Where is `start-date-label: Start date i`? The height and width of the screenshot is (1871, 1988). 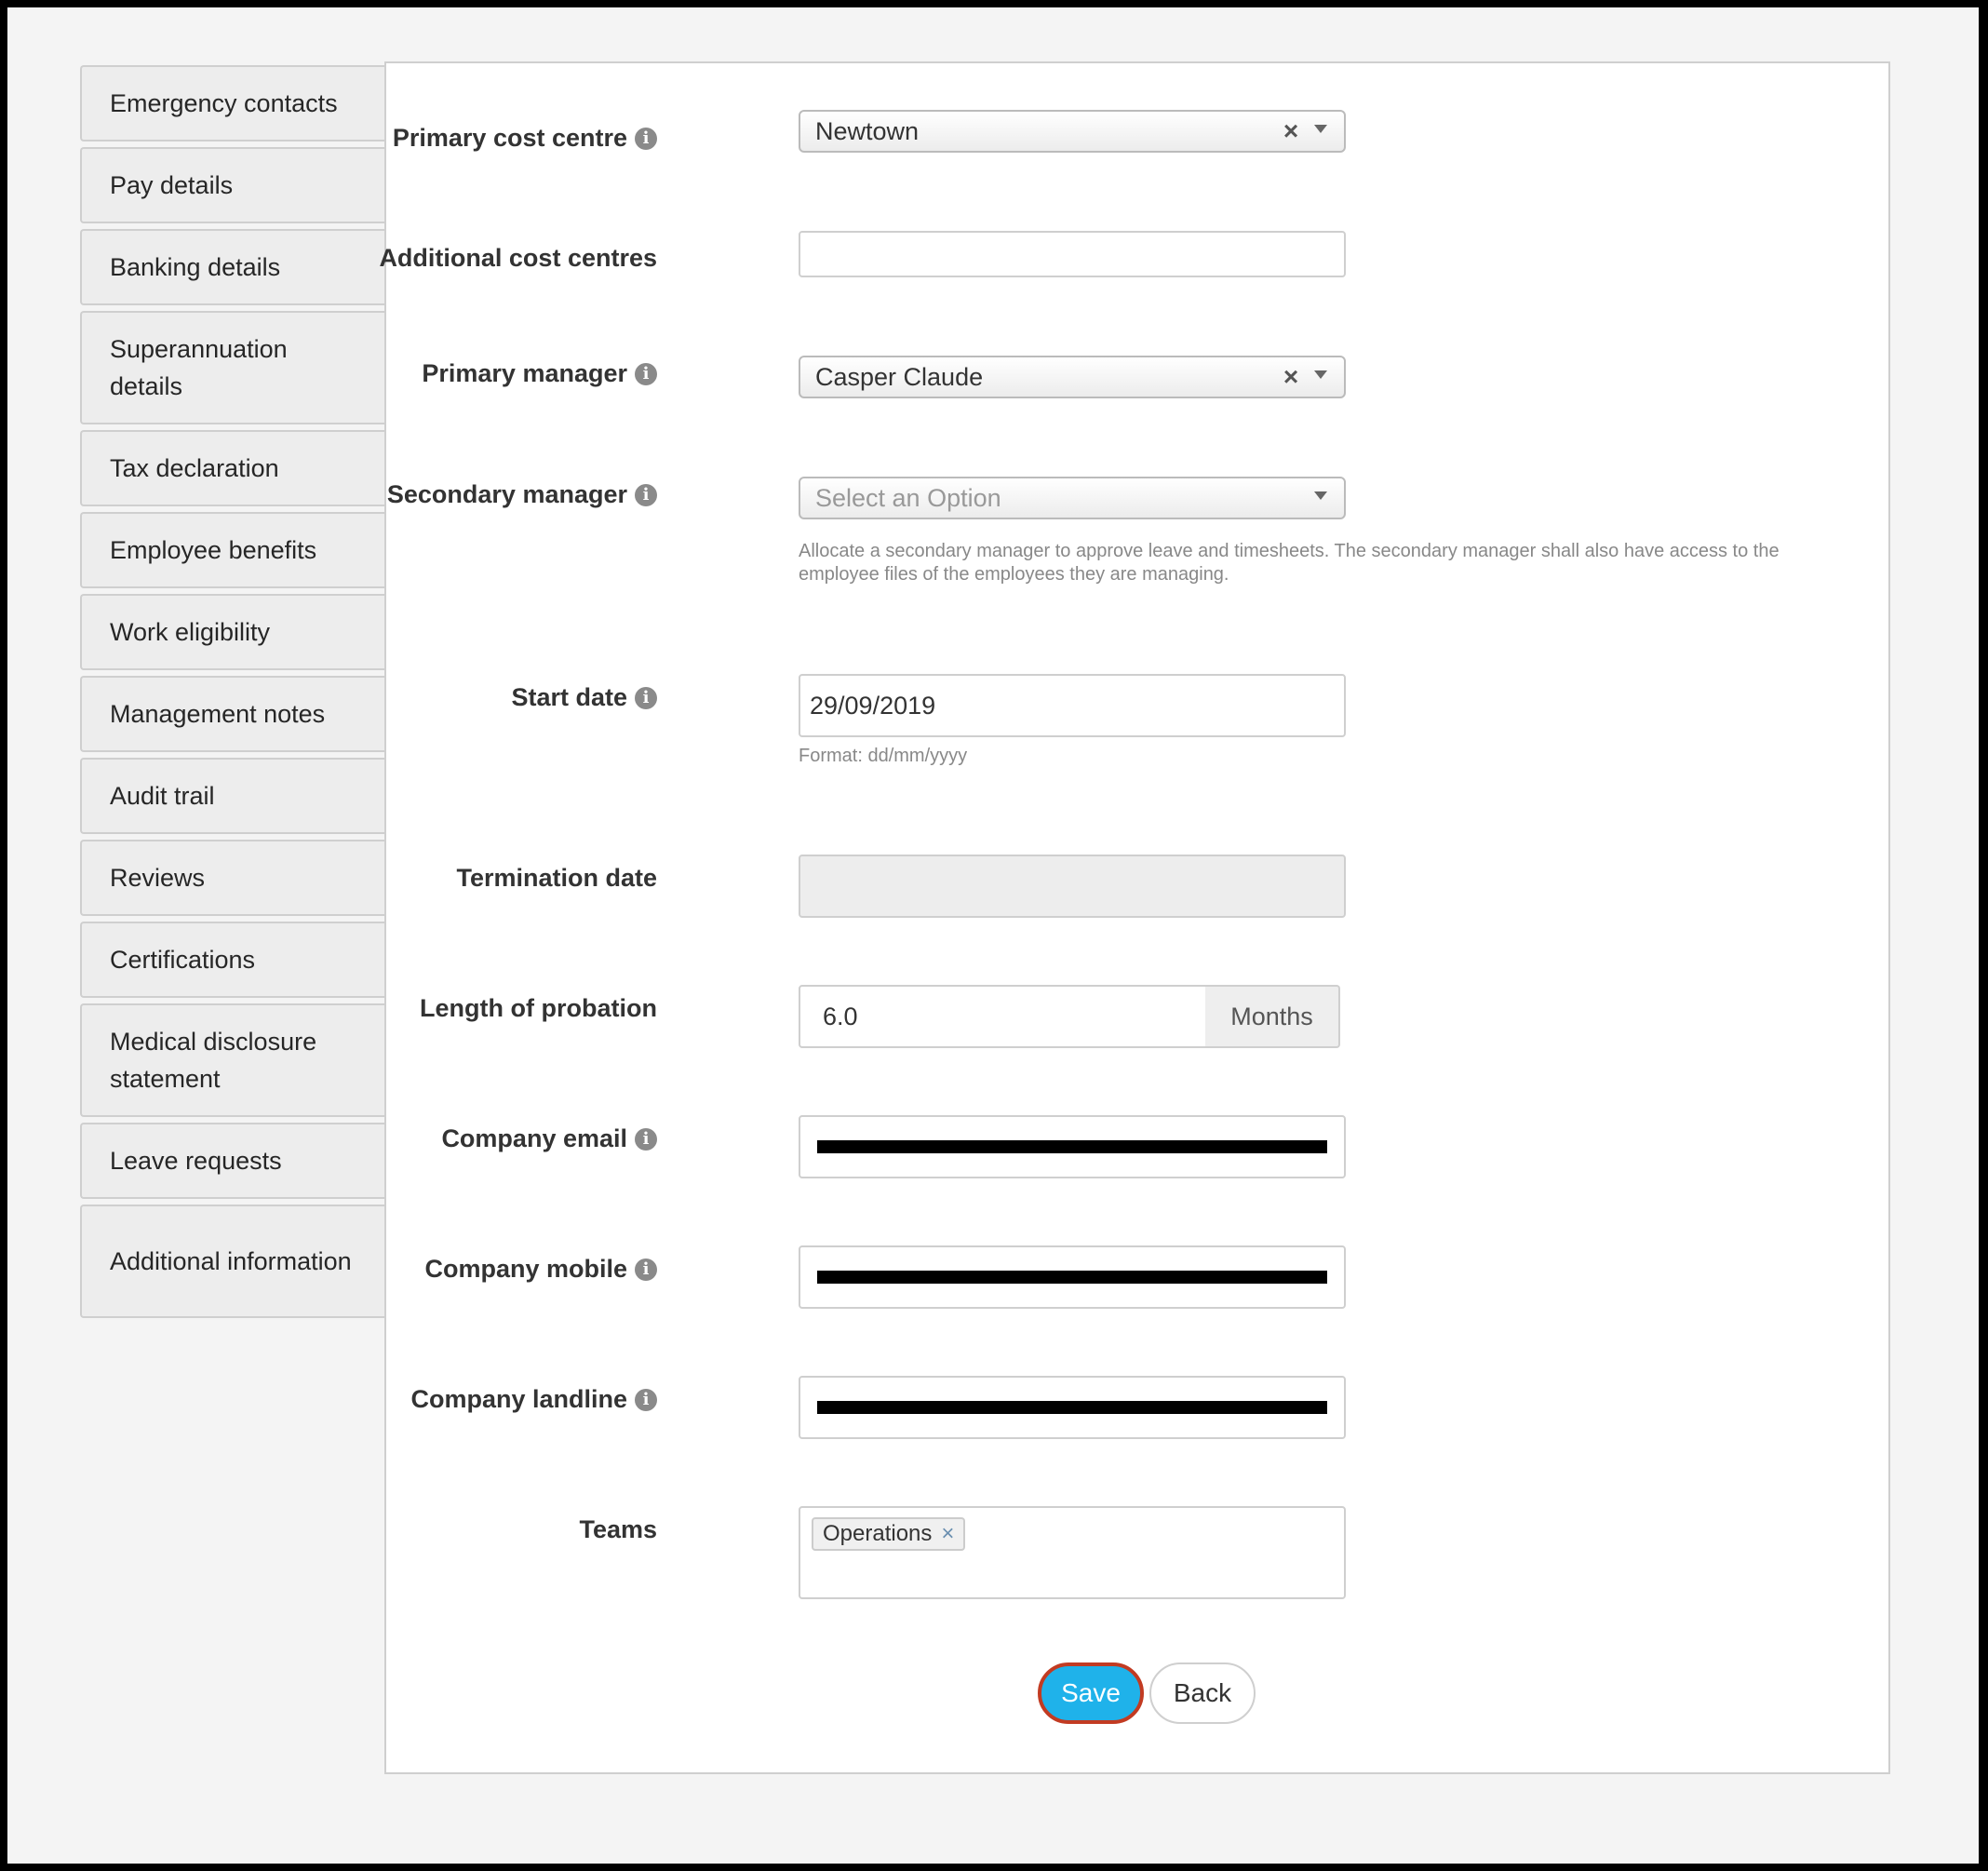 start-date-label: Start date i is located at coordinates (584, 697).